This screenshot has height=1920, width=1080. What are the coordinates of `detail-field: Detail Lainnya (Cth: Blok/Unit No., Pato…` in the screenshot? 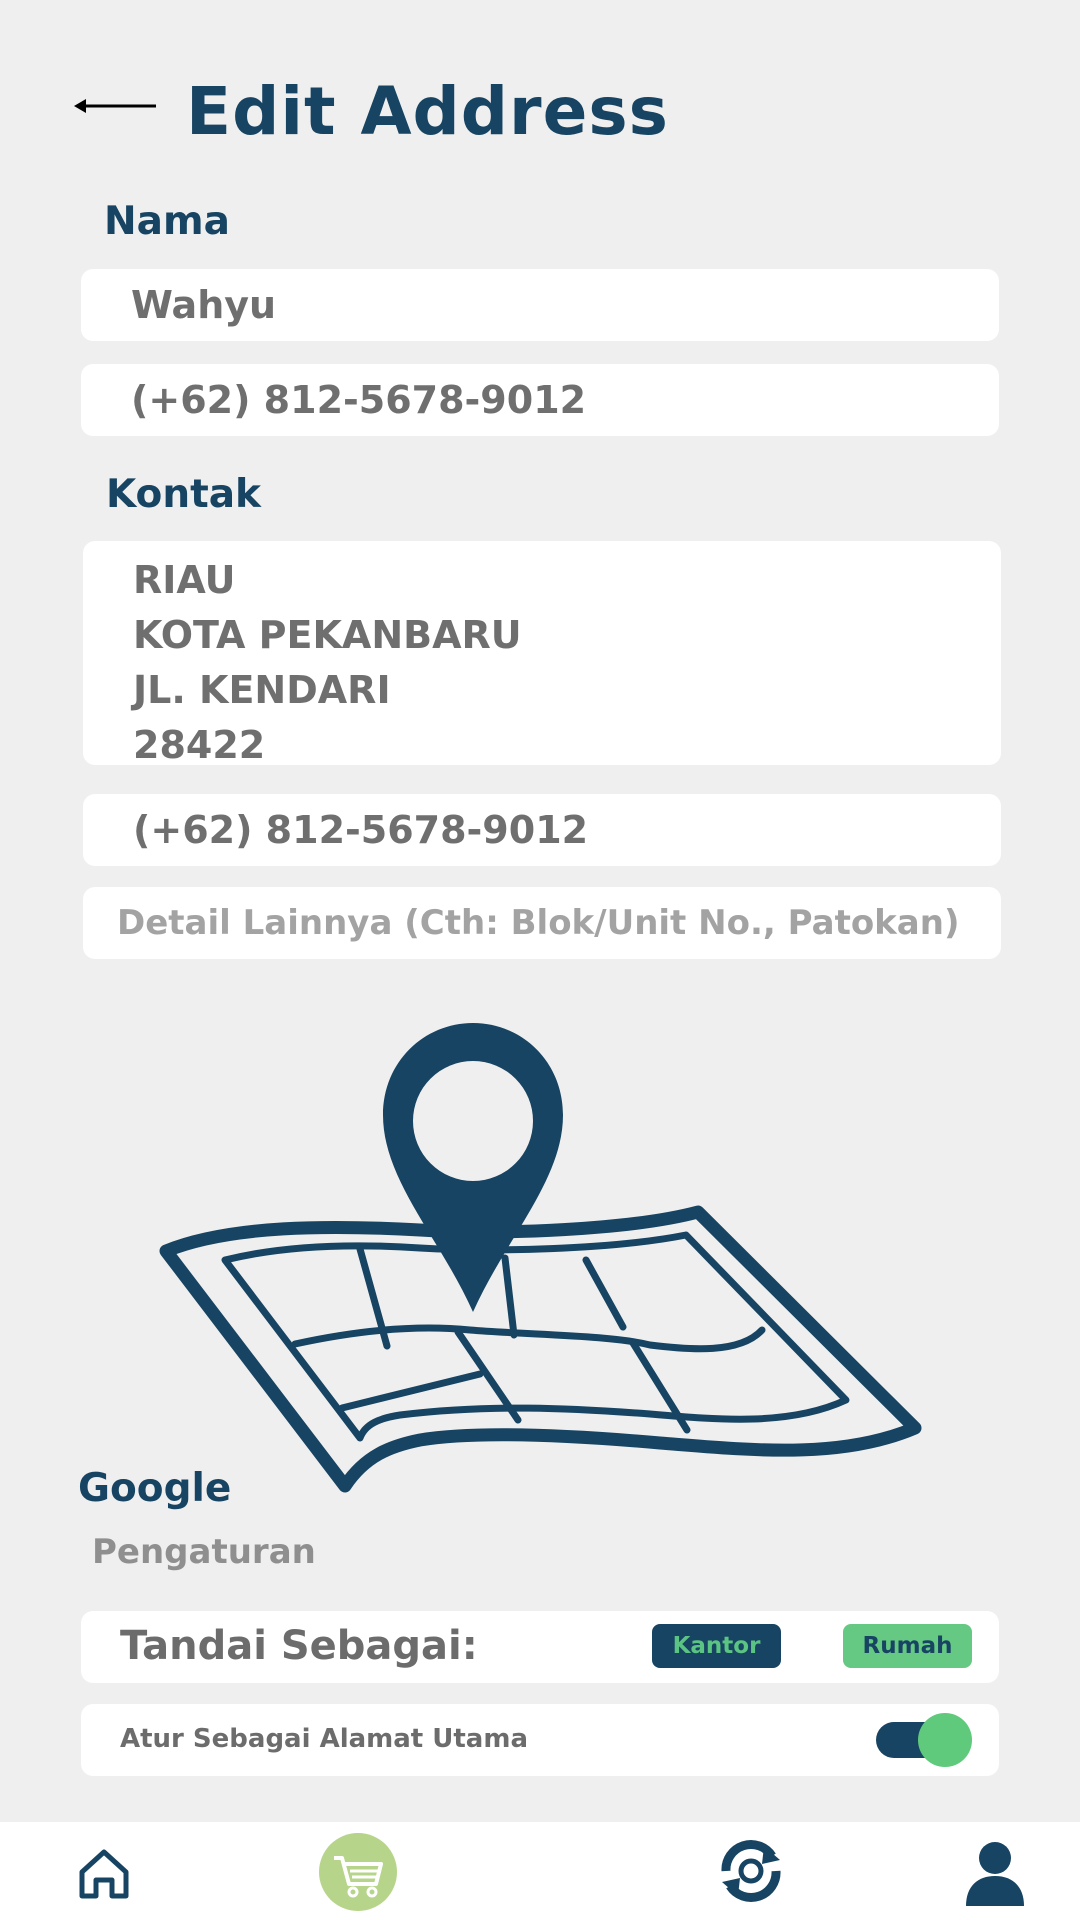 It's located at (542, 923).